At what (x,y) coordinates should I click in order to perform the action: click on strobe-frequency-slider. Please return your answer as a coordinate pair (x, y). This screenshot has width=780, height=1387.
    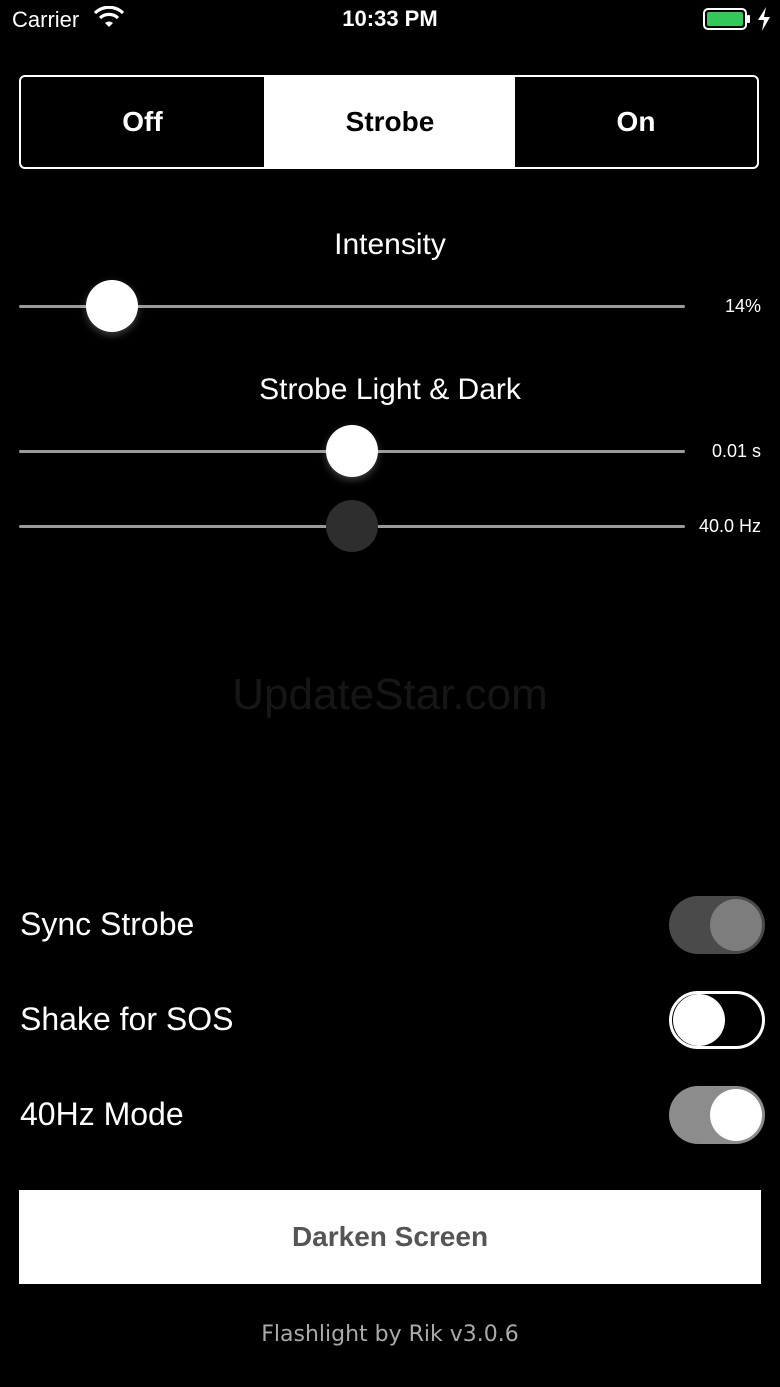
    Looking at the image, I should click on (352, 526).